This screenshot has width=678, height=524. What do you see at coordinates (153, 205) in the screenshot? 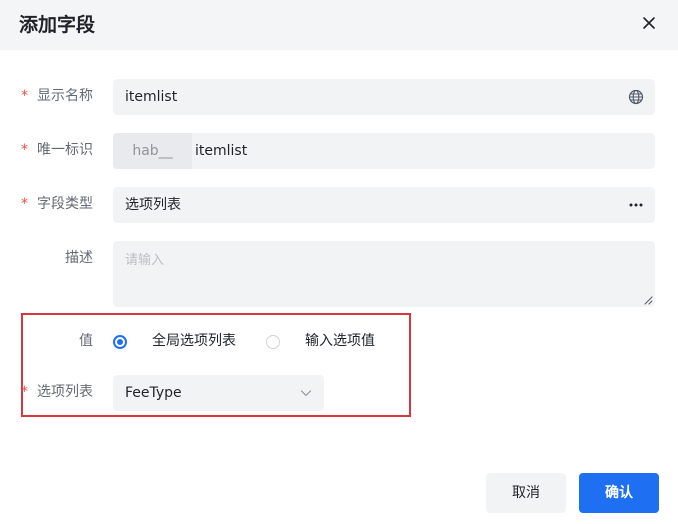
I see `field-type-value: 选项列表` at bounding box center [153, 205].